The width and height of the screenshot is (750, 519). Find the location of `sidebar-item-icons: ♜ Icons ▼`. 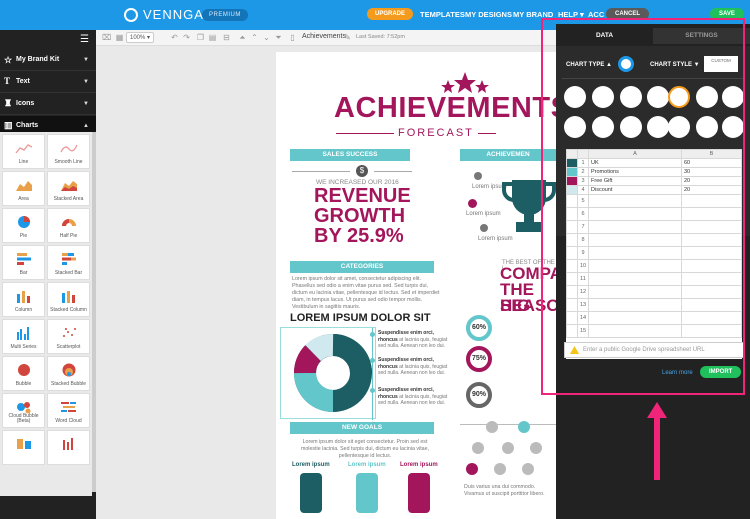

sidebar-item-icons: ♜ Icons ▼ is located at coordinates (48, 104).